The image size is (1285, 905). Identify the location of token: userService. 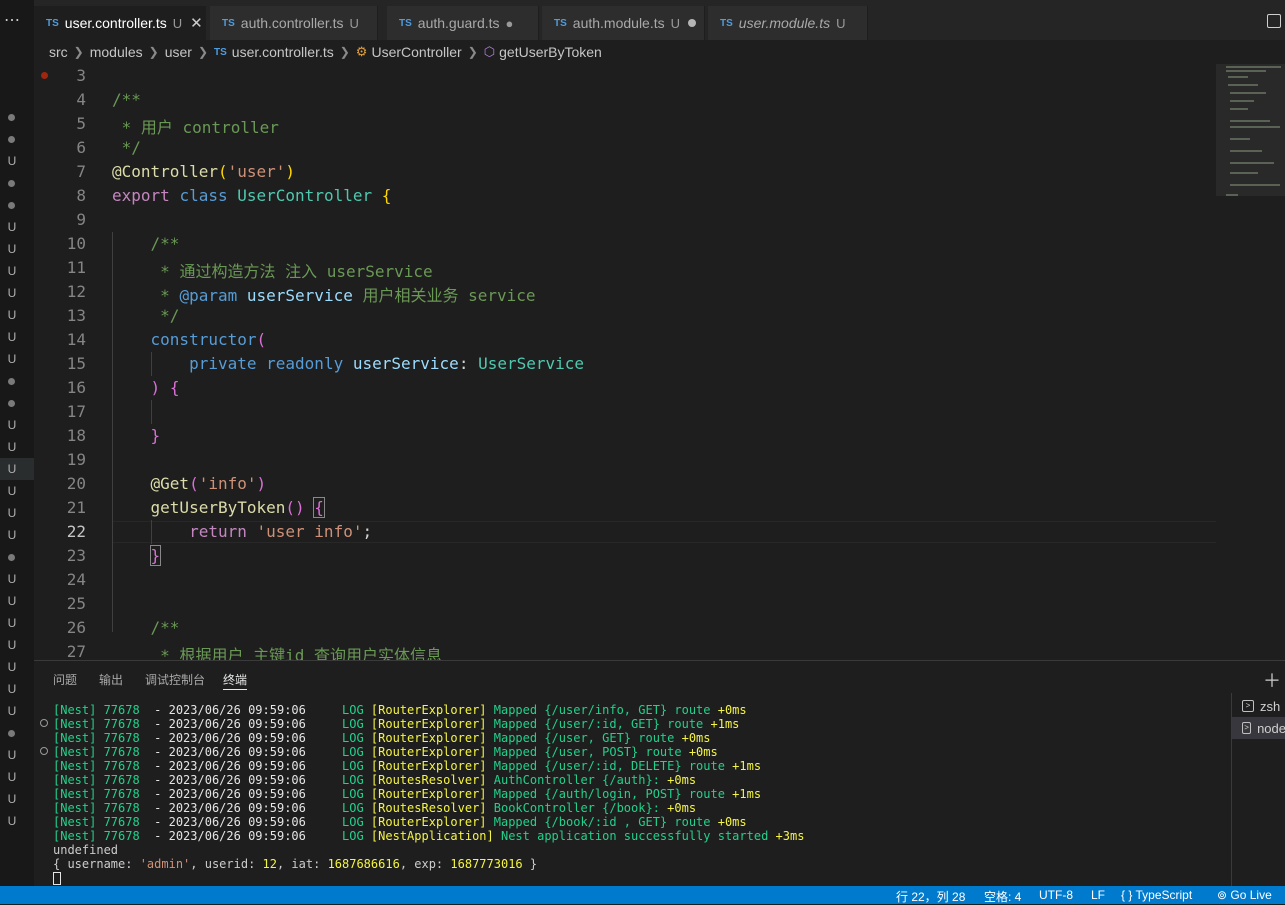
(299, 295).